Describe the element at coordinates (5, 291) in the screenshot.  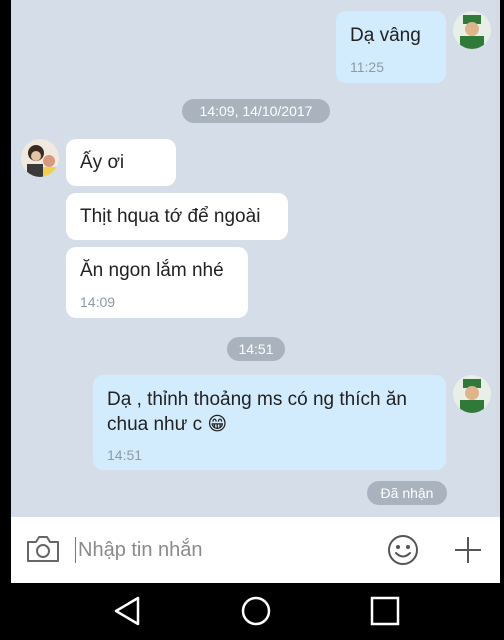
I see `screen-edge-left` at that location.